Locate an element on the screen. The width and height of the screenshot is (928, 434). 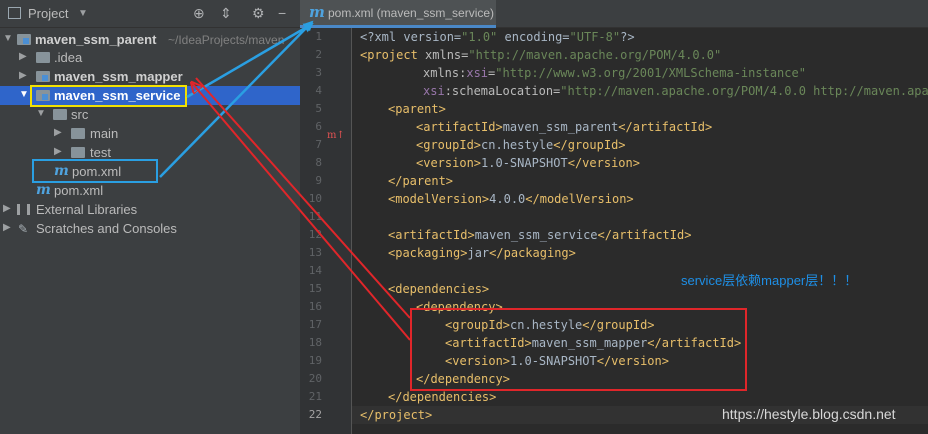
line-number: 14 is located at coordinates (315, 270).